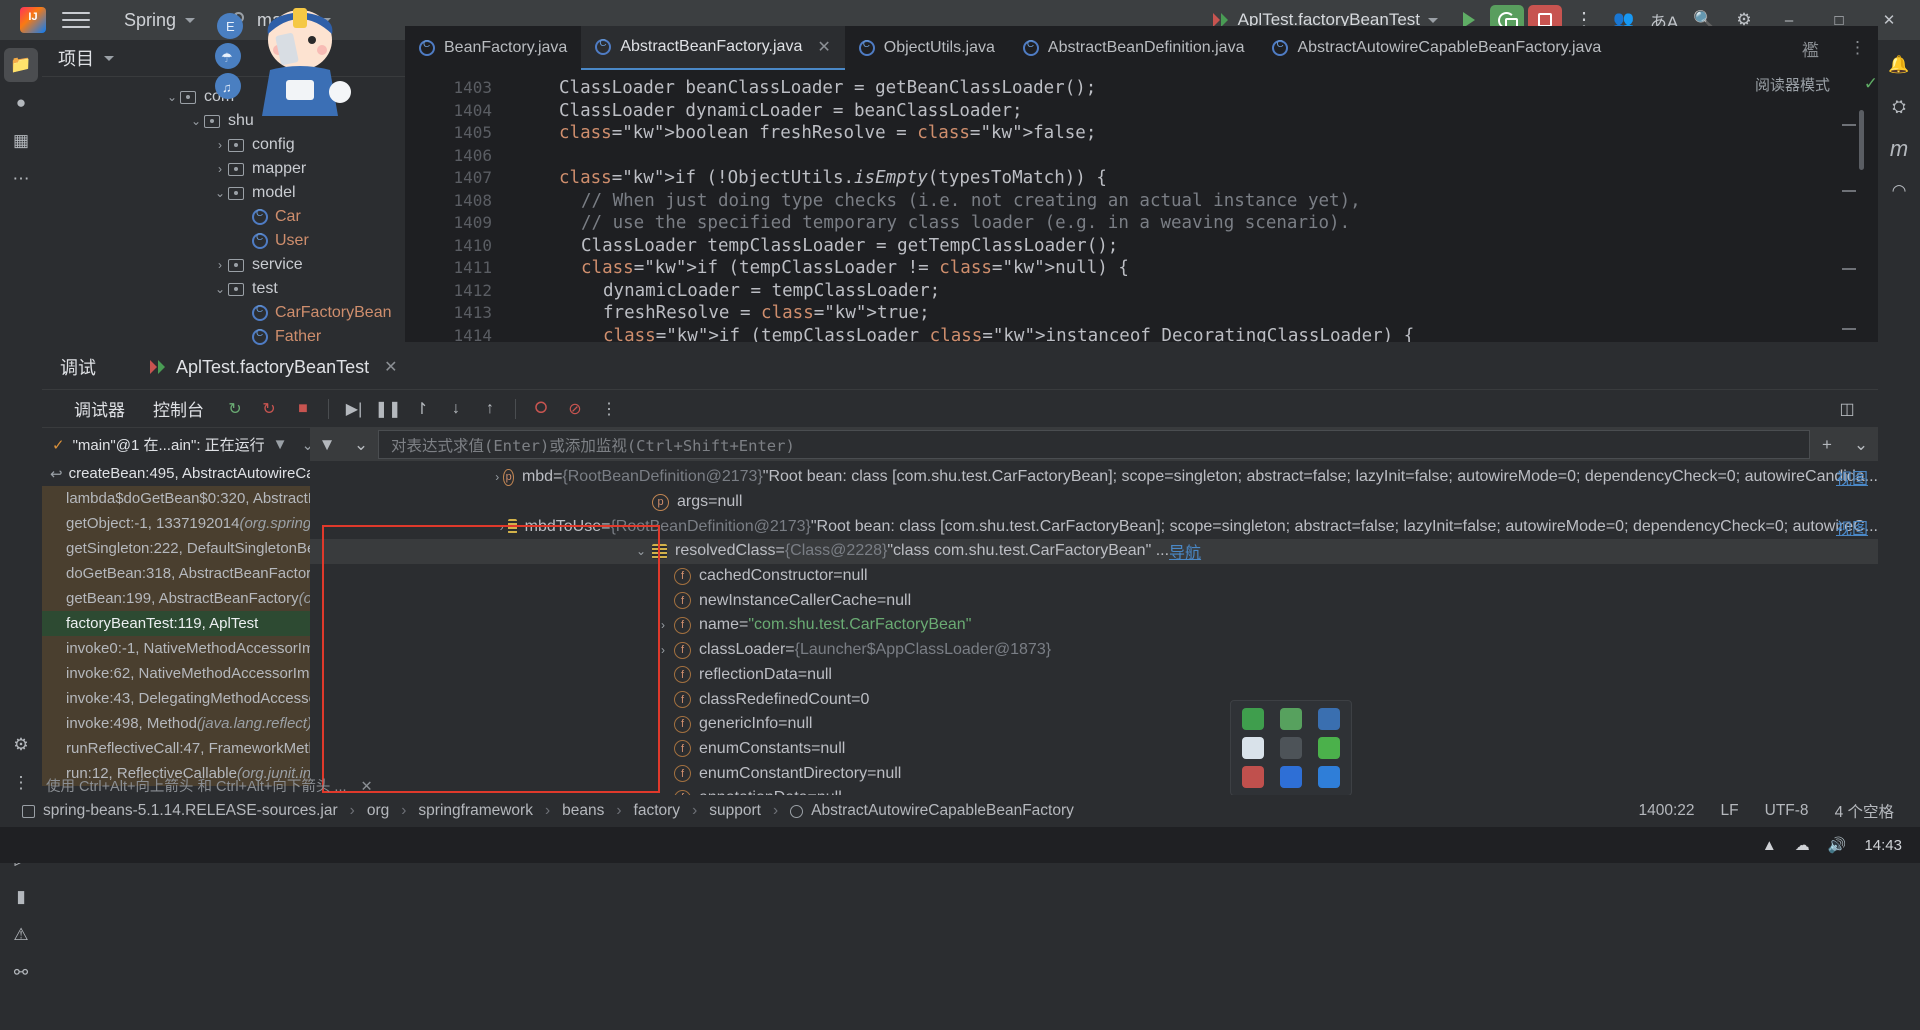 This screenshot has width=1920, height=1030. Describe the element at coordinates (1864, 811) in the screenshot. I see `indent-setting: 4 个空格` at that location.